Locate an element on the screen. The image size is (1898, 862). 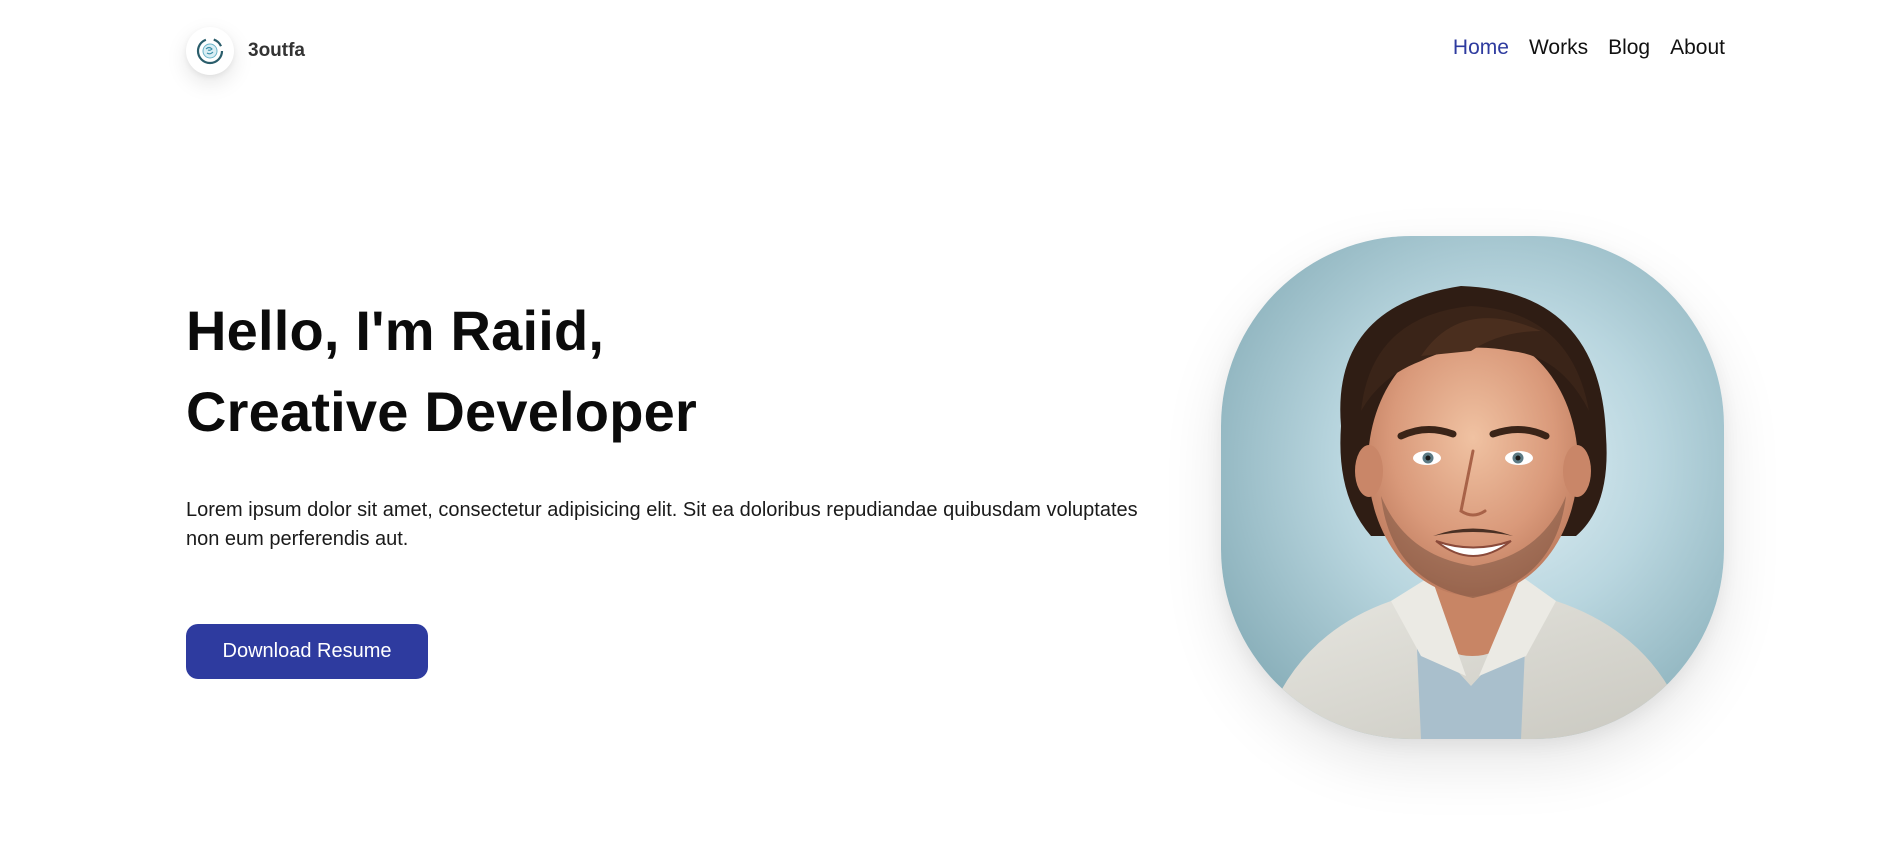
hero-heading: Hello, I'm Raiid, Creative Developer is located at coordinates (681, 371).